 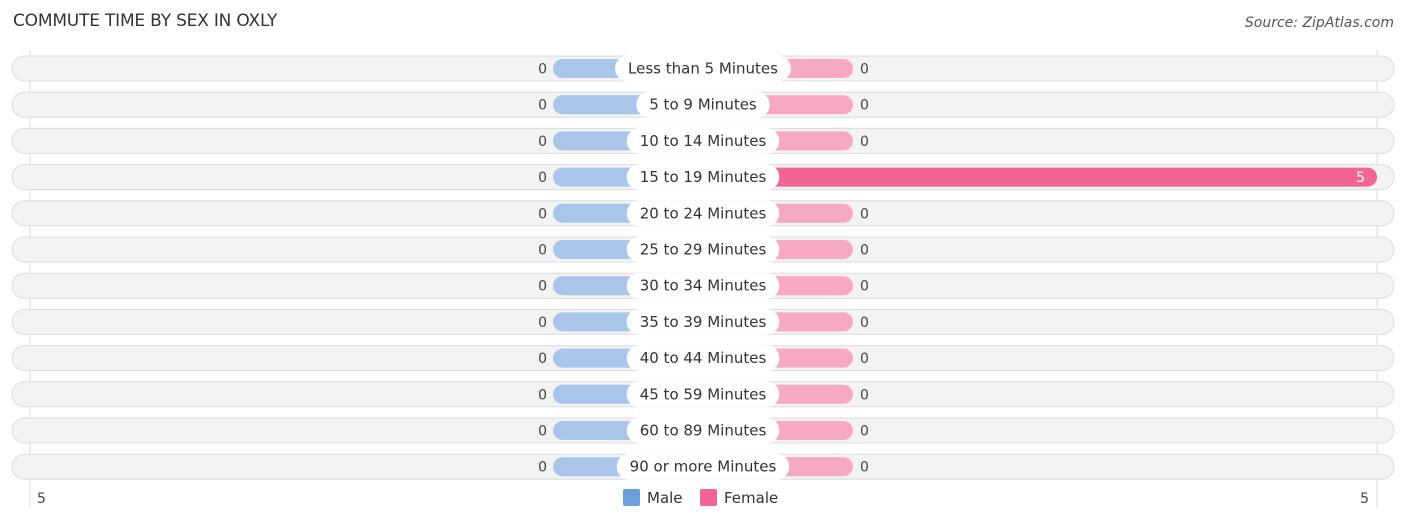 I want to click on category-label: 90 or more Minutes, so click(x=703, y=467).